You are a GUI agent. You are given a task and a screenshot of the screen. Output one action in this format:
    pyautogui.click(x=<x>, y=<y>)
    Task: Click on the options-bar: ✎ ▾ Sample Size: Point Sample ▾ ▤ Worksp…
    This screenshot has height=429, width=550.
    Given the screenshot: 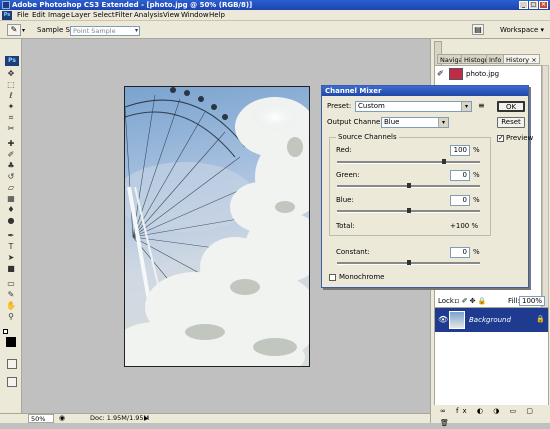 What is the action you would take?
    pyautogui.click(x=275, y=30)
    